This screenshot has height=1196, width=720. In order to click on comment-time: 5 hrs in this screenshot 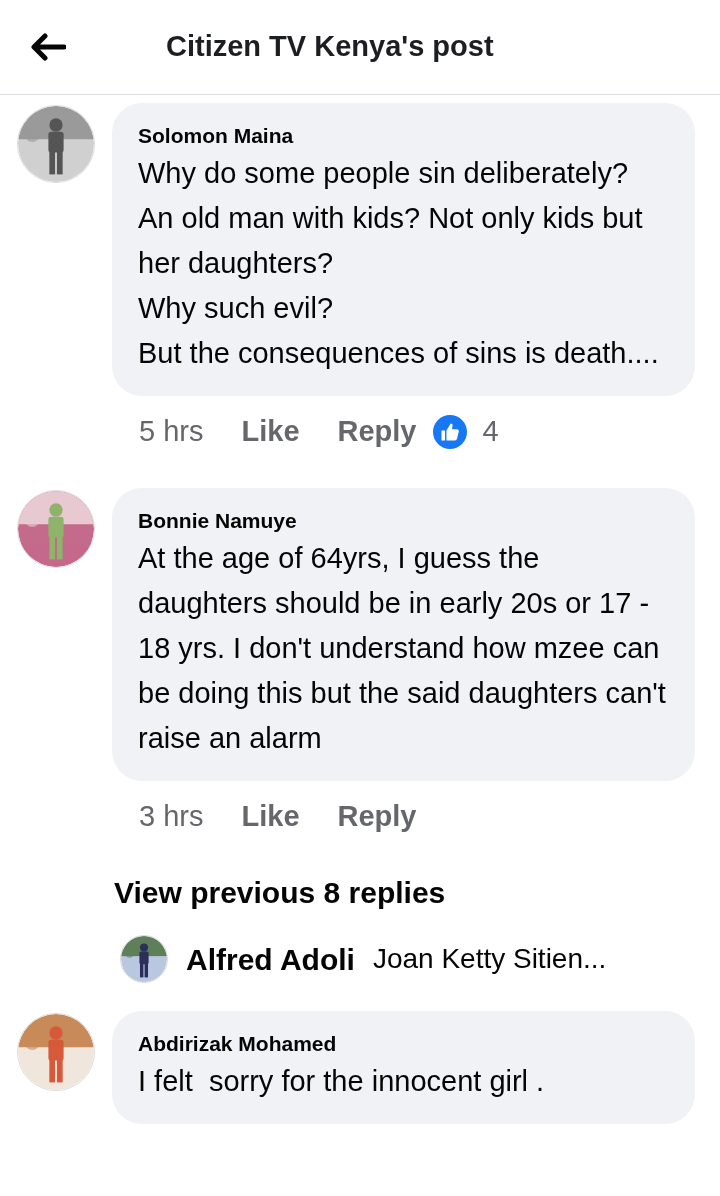, I will do `click(171, 431)`.